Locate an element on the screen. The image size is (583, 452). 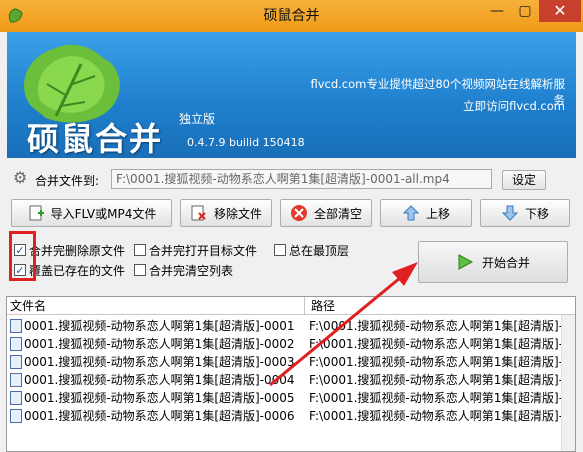
row-name-cell: 0001.搜狐视频-动物系恋人啊第1集[超清版]-0004 is located at coordinates (156, 380).